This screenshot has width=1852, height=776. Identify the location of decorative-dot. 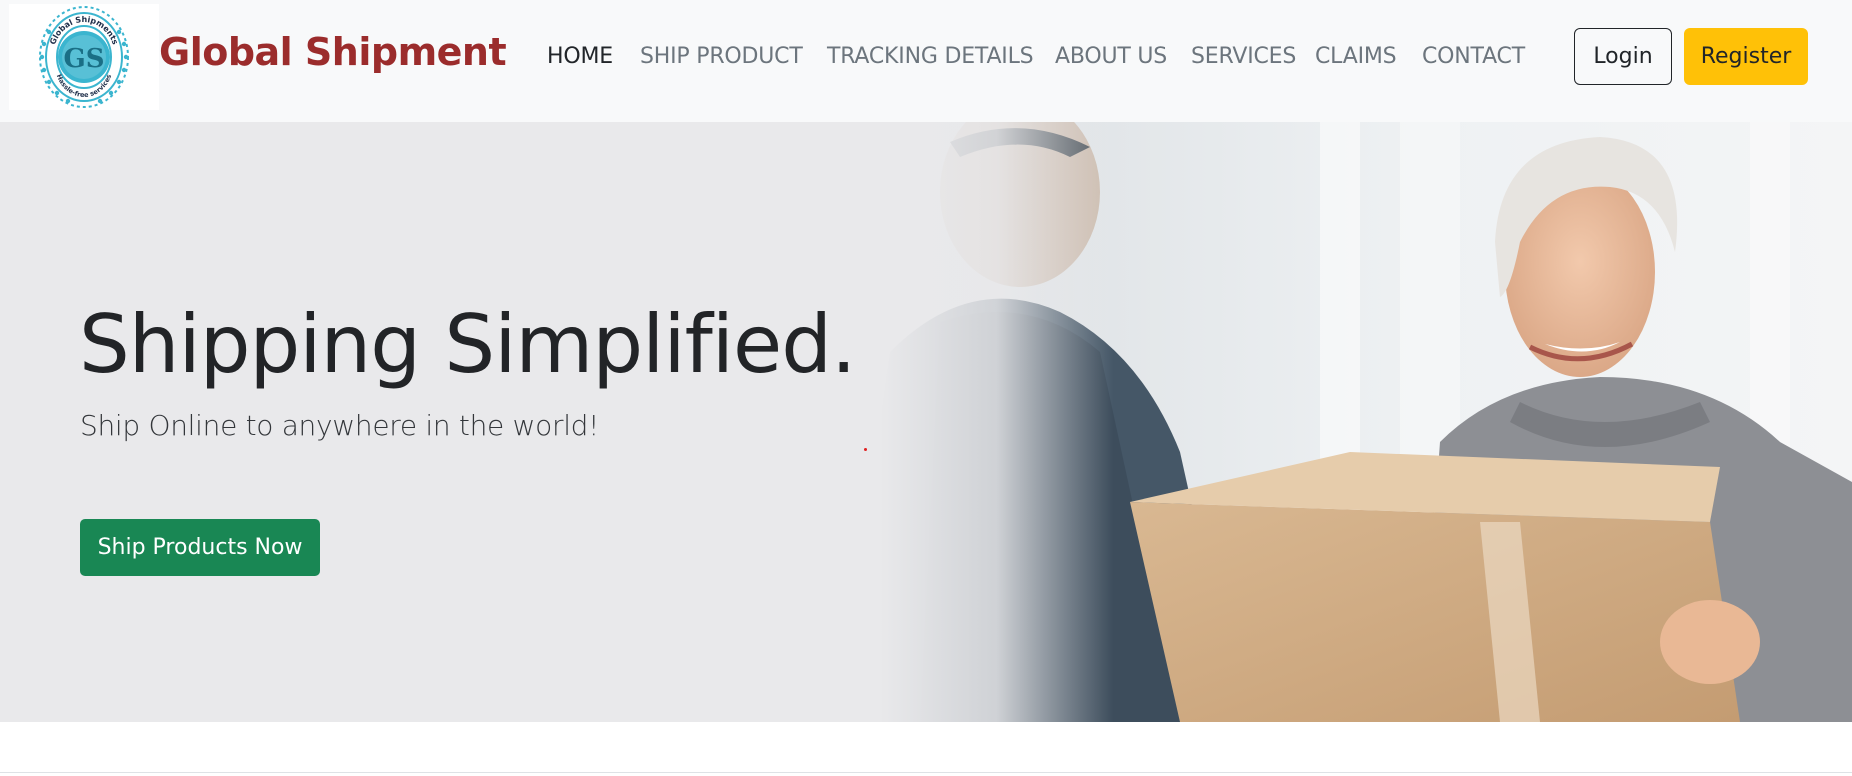
(865, 449).